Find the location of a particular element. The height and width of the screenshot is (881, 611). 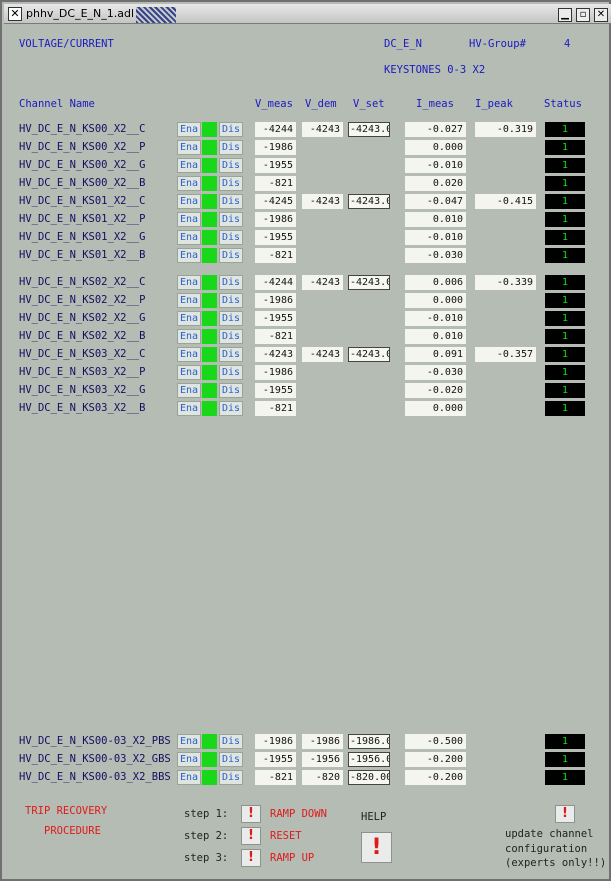

step2-label: step 2: is located at coordinates (206, 836).